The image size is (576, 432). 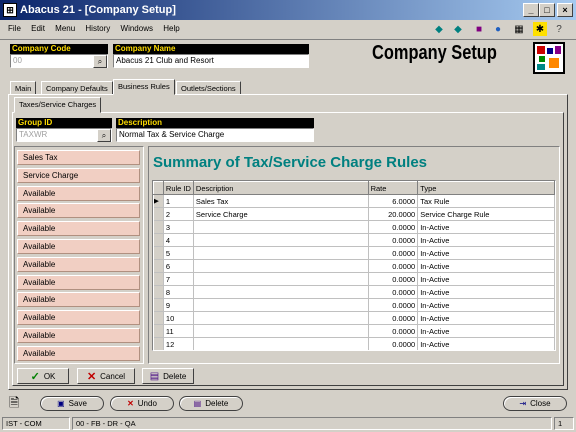 What do you see at coordinates (434, 53) in the screenshot?
I see `page-title: Company Setup` at bounding box center [434, 53].